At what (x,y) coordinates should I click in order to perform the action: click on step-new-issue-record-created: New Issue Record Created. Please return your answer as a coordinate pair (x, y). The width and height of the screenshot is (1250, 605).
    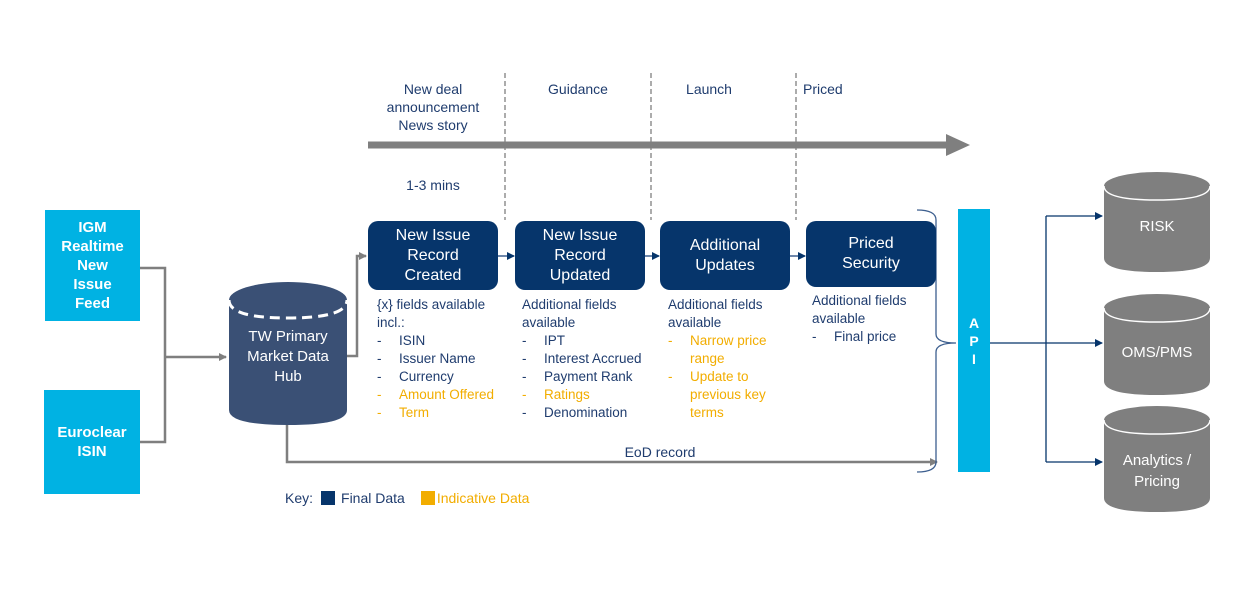
    Looking at the image, I should click on (433, 255).